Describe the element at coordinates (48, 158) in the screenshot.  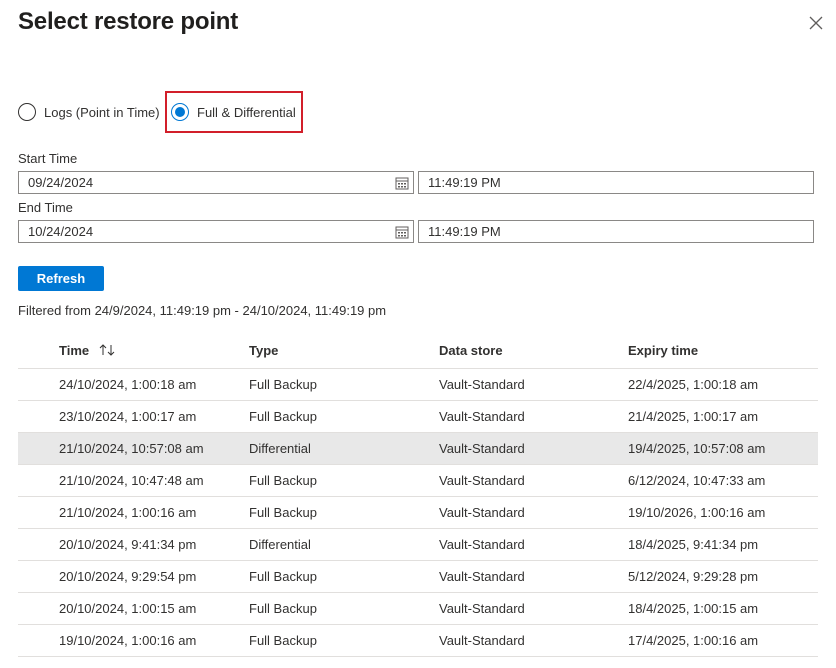
I see `start-time-label: Start Time` at that location.